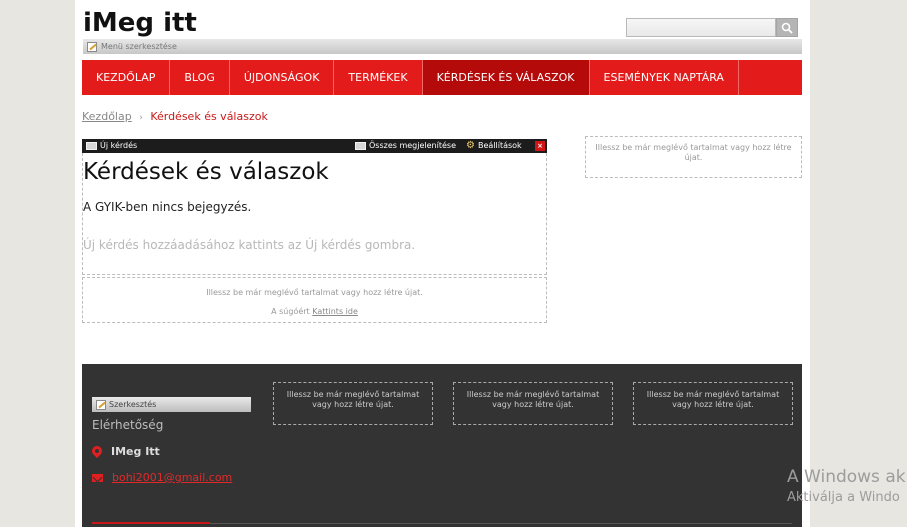  Describe the element at coordinates (171, 404) in the screenshot. I see `footer-edit-bar: Szerkesztés` at that location.